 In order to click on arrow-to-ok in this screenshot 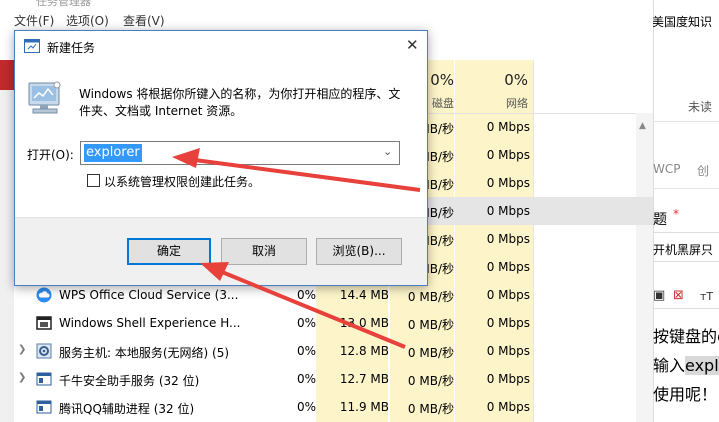, I will do `click(303, 305)`.